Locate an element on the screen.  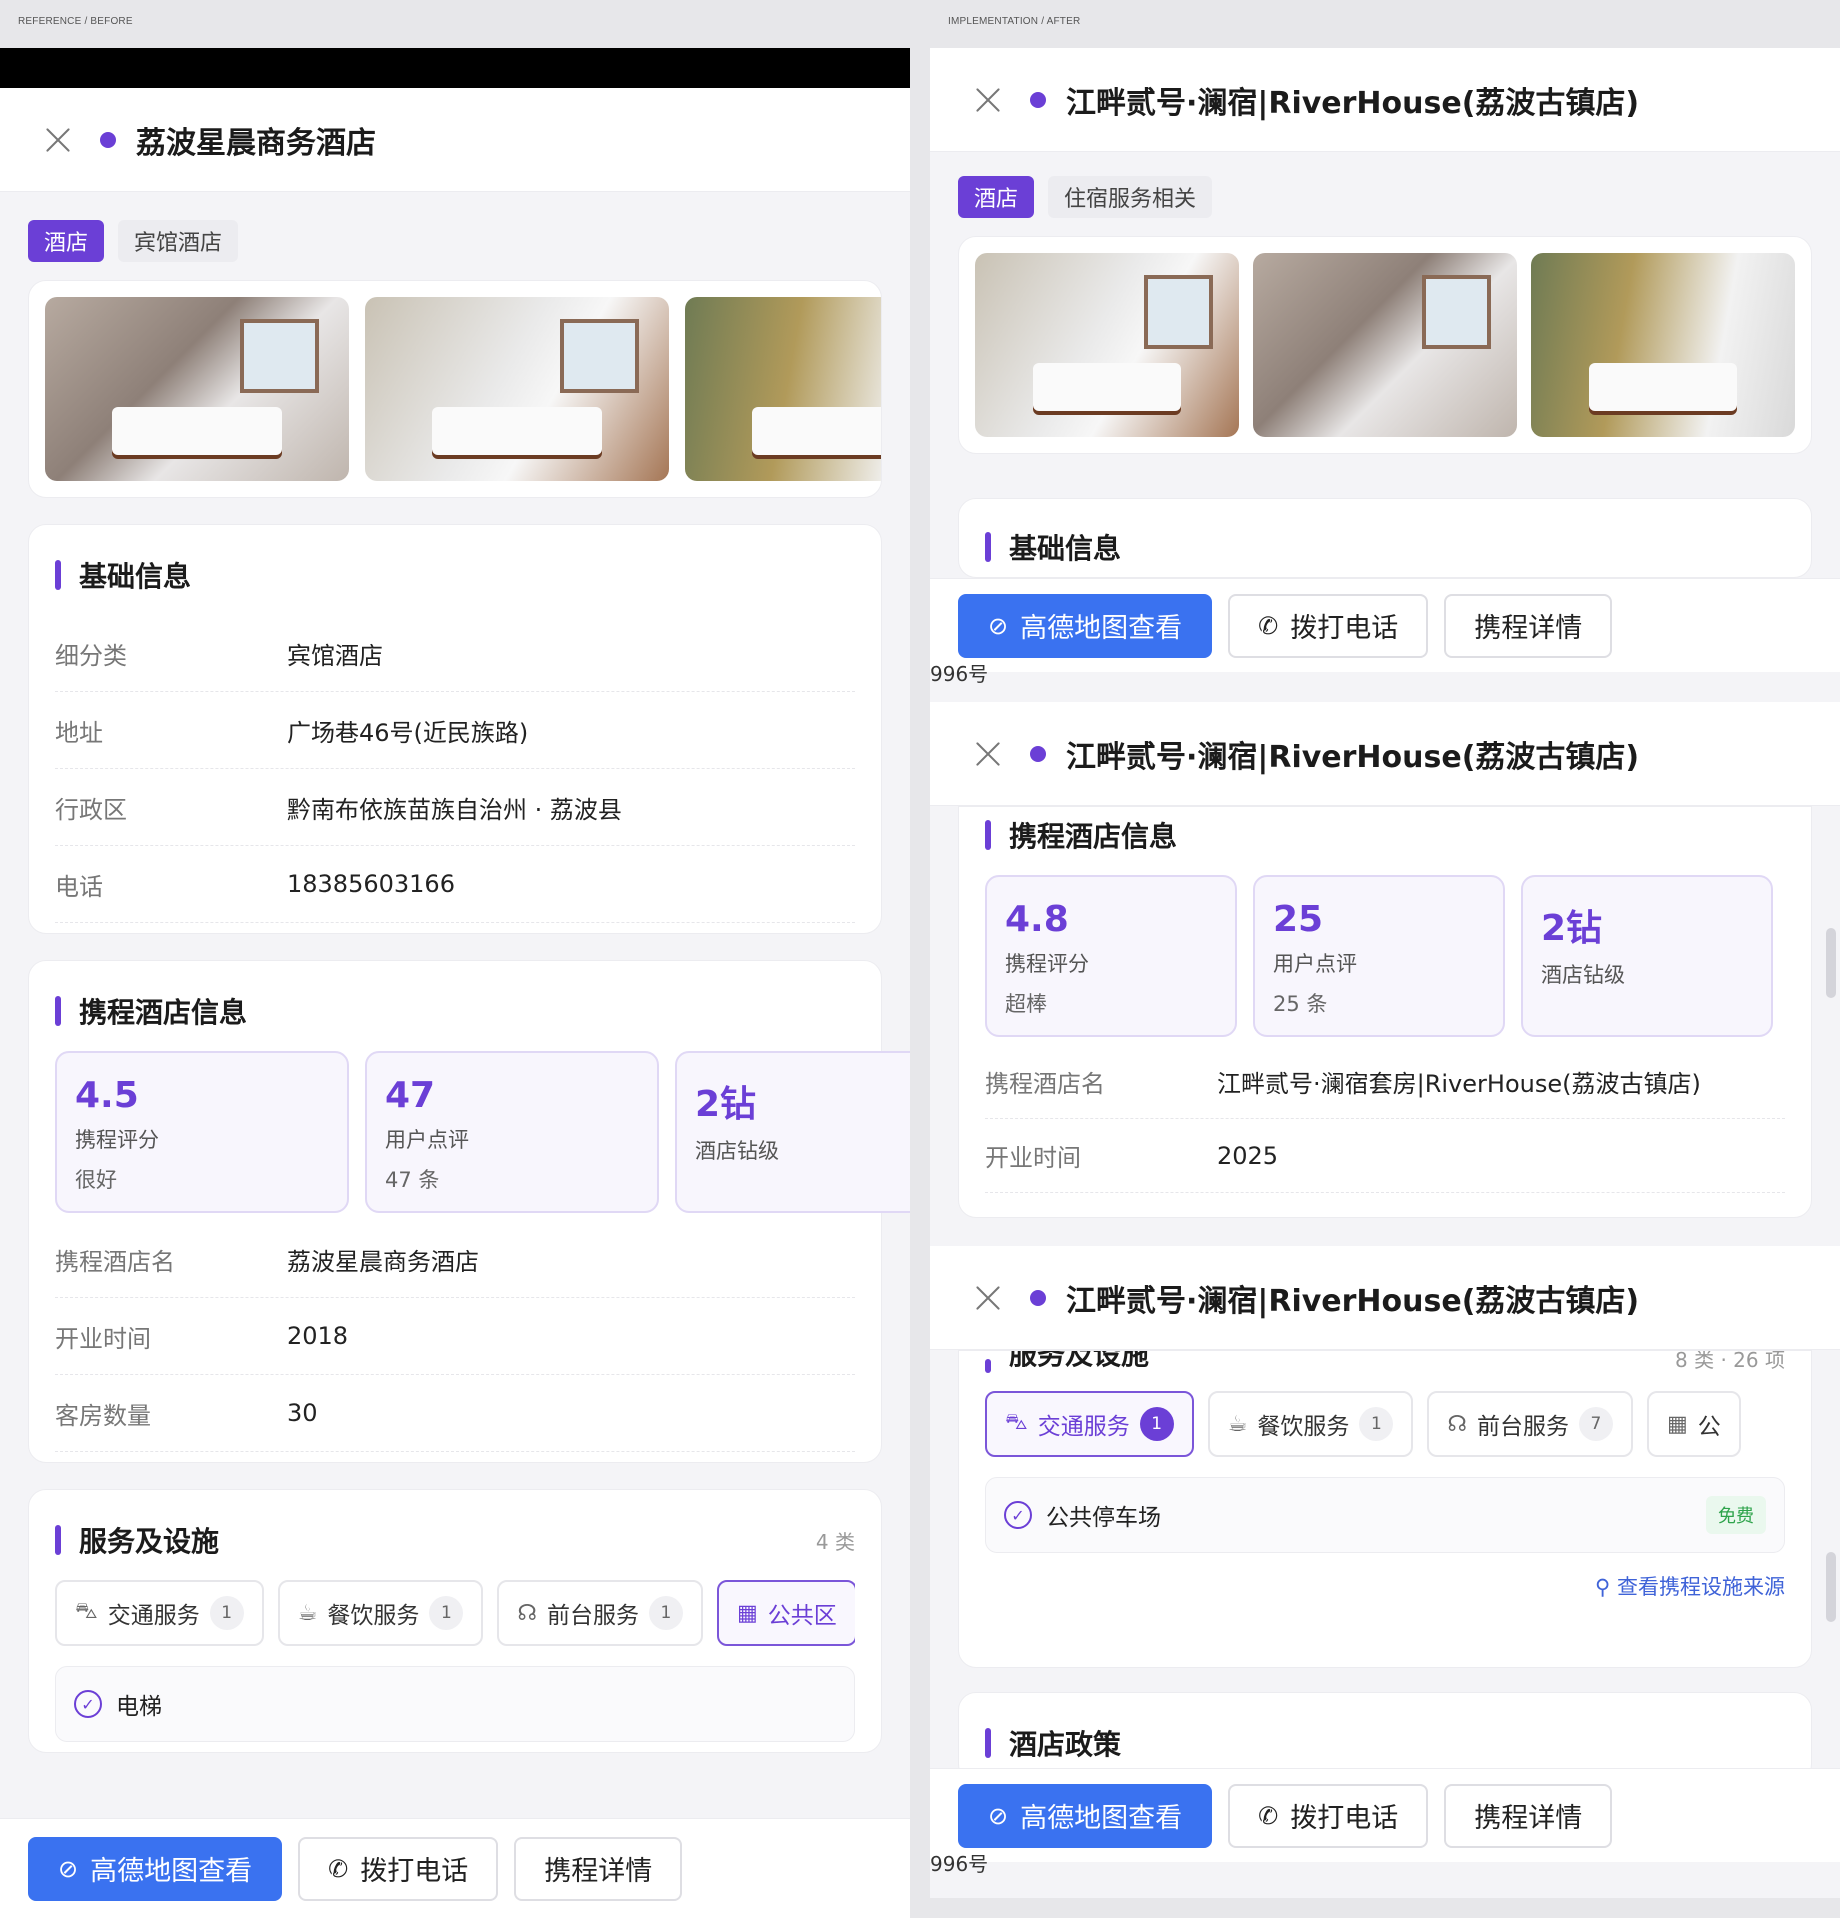
review-stat: 47 用户点评 47 条 is located at coordinates (512, 1132).